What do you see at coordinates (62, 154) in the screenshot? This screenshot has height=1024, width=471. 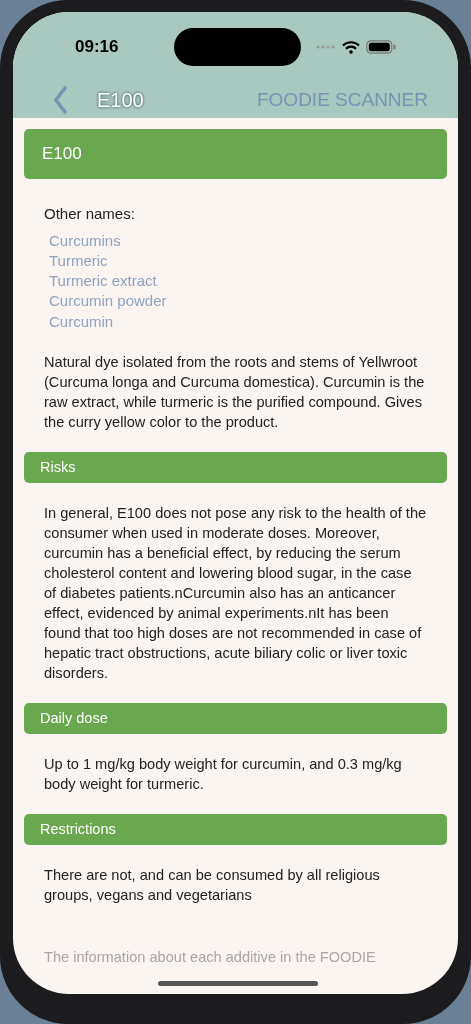 I see `additive-title: E100` at bounding box center [62, 154].